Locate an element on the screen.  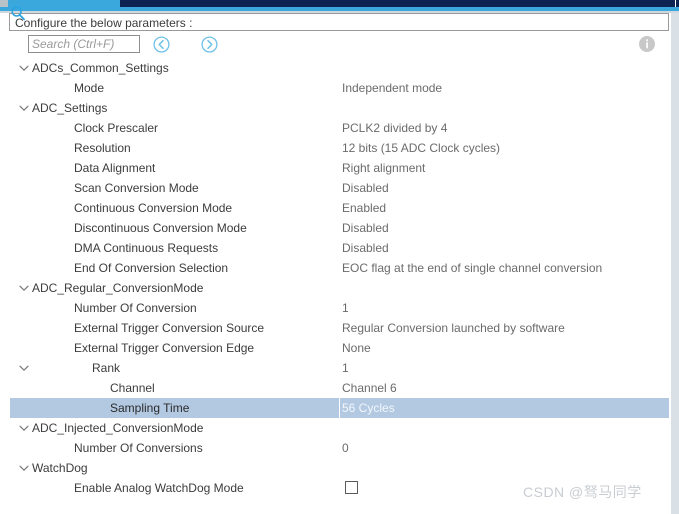
tree-row: ADCs_Common_Settings is located at coordinates (339, 68).